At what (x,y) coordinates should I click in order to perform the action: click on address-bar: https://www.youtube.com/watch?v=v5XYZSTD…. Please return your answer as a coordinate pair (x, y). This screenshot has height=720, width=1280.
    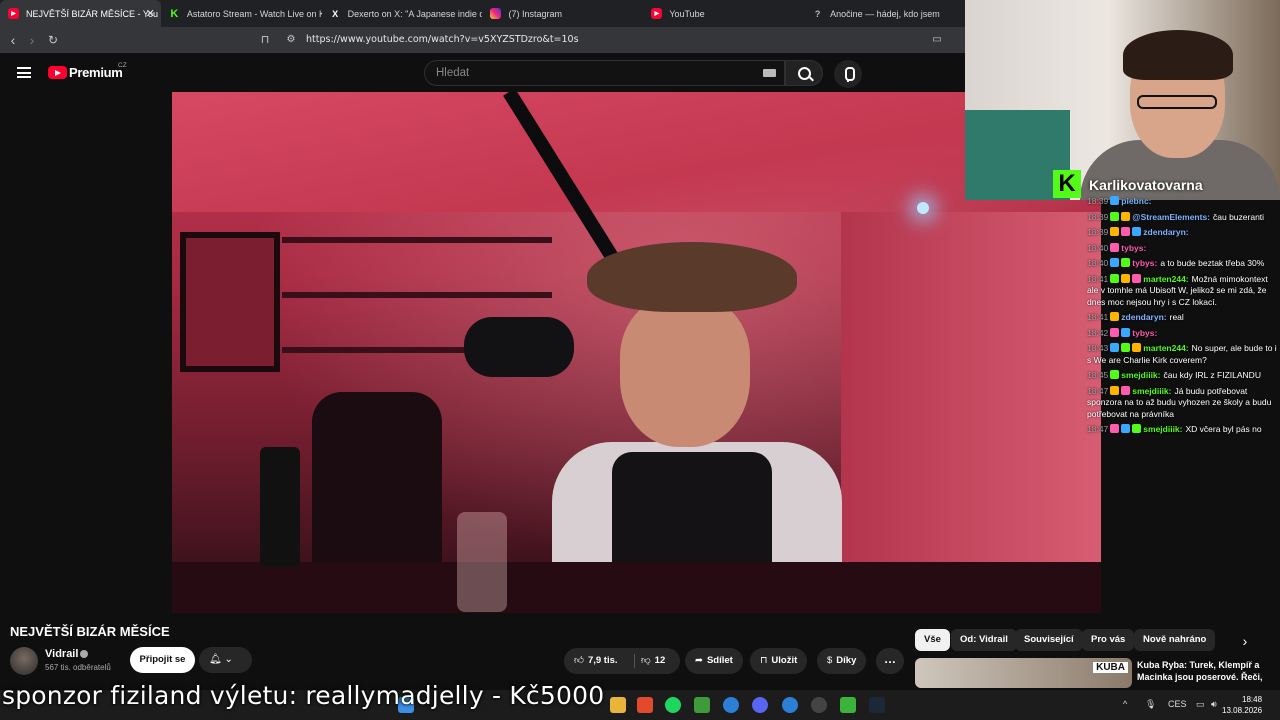
    Looking at the image, I should click on (600, 40).